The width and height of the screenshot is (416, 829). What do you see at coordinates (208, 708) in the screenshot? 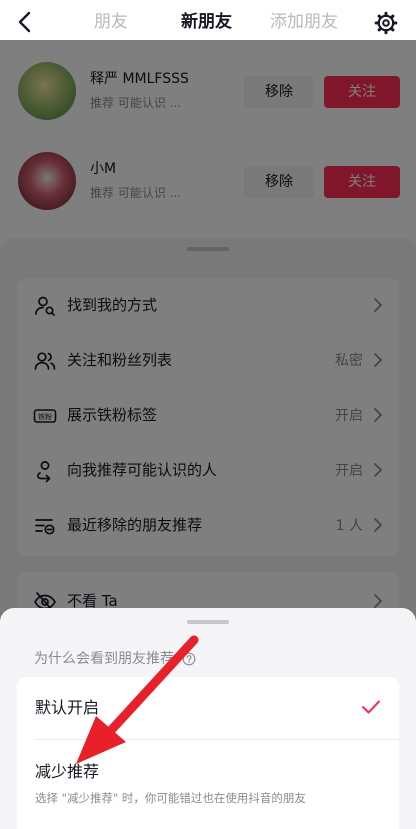
I see `option-default-on: 默认开启` at bounding box center [208, 708].